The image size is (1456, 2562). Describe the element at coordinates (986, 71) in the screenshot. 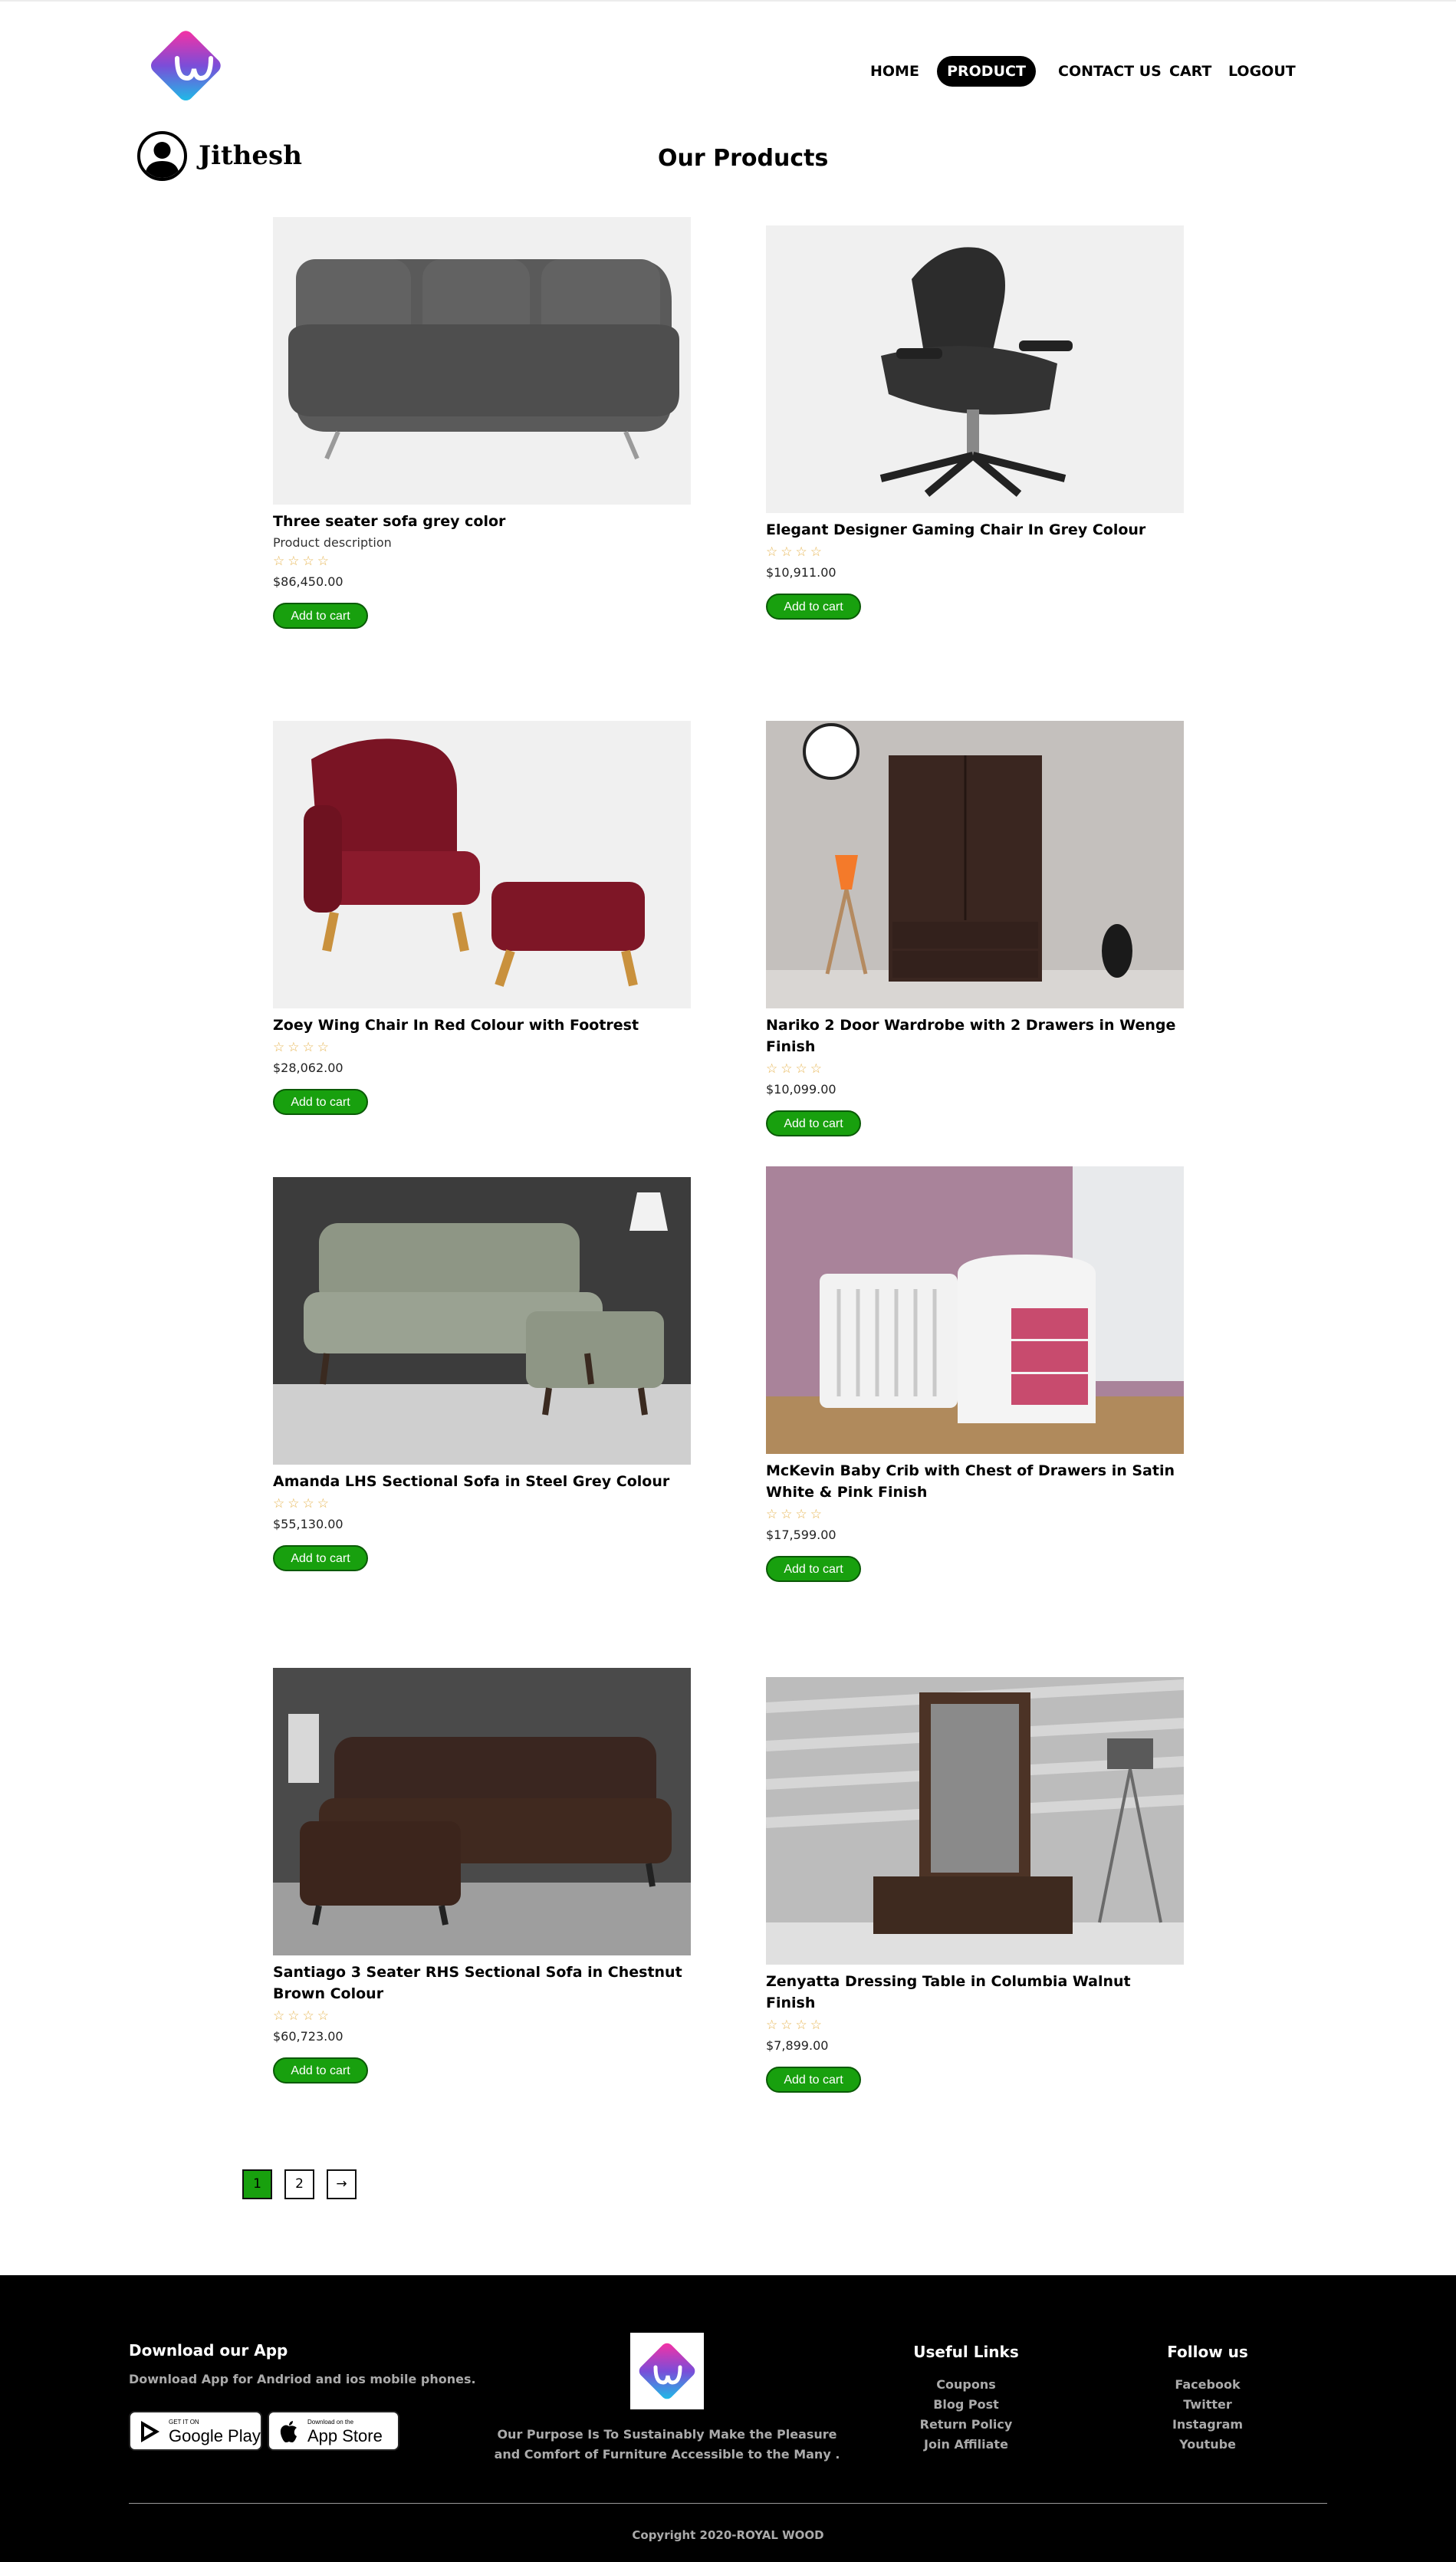

I see `nav-product: PRODUCT` at that location.